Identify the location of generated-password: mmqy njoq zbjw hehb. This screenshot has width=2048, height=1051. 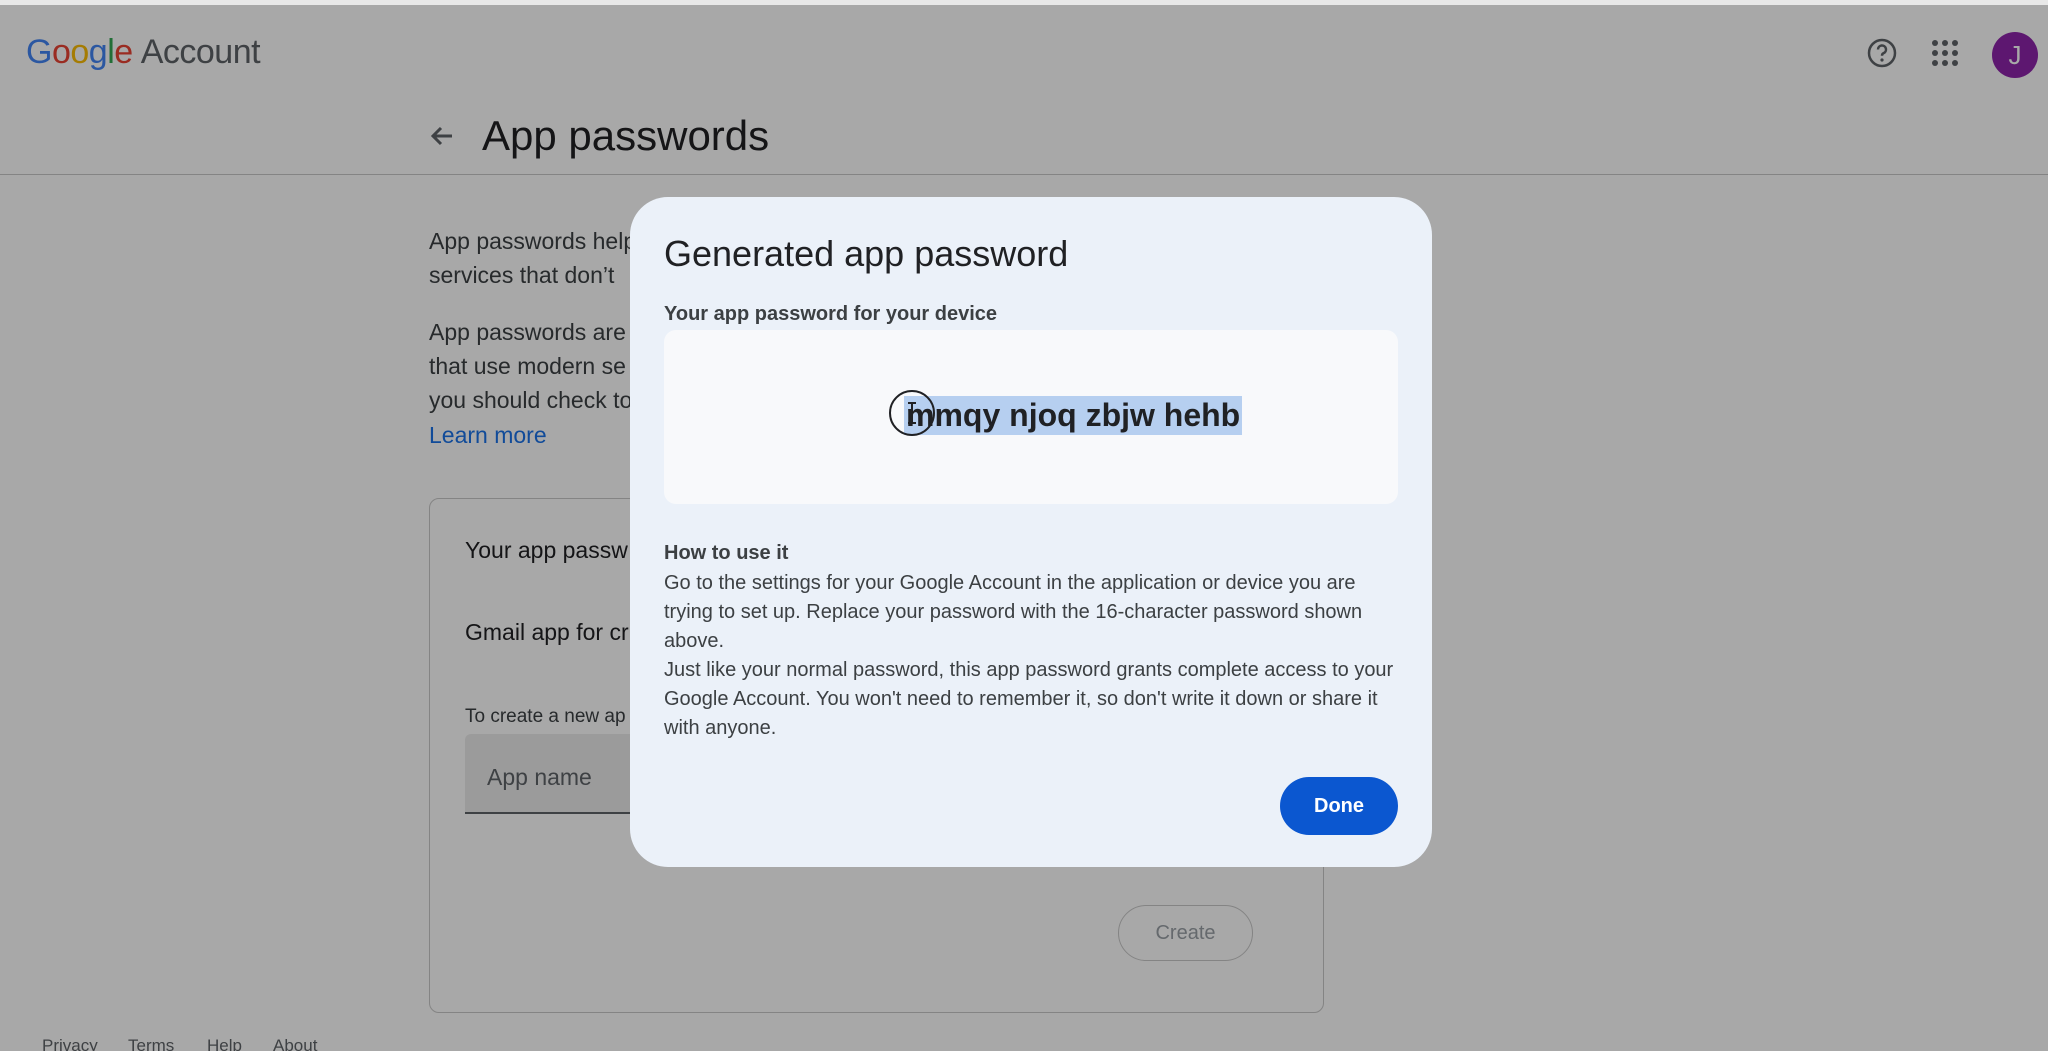
(1073, 415).